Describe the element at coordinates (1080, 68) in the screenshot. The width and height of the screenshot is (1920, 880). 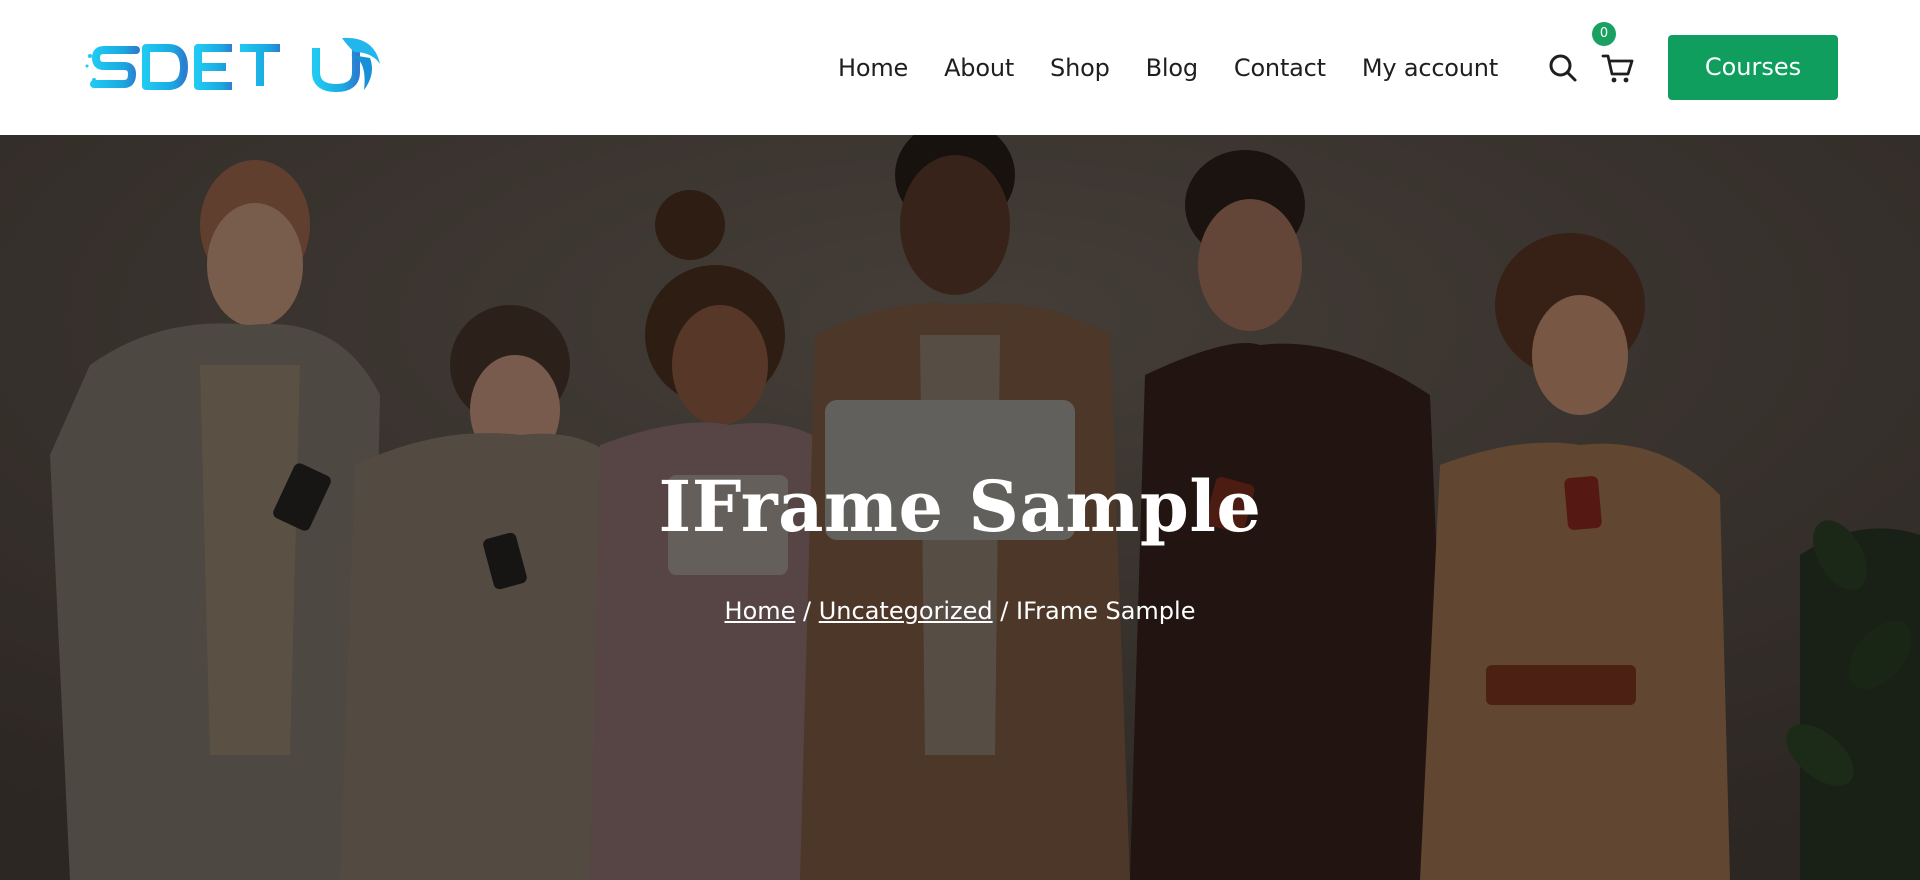
I see `nav-shop: Shop` at that location.